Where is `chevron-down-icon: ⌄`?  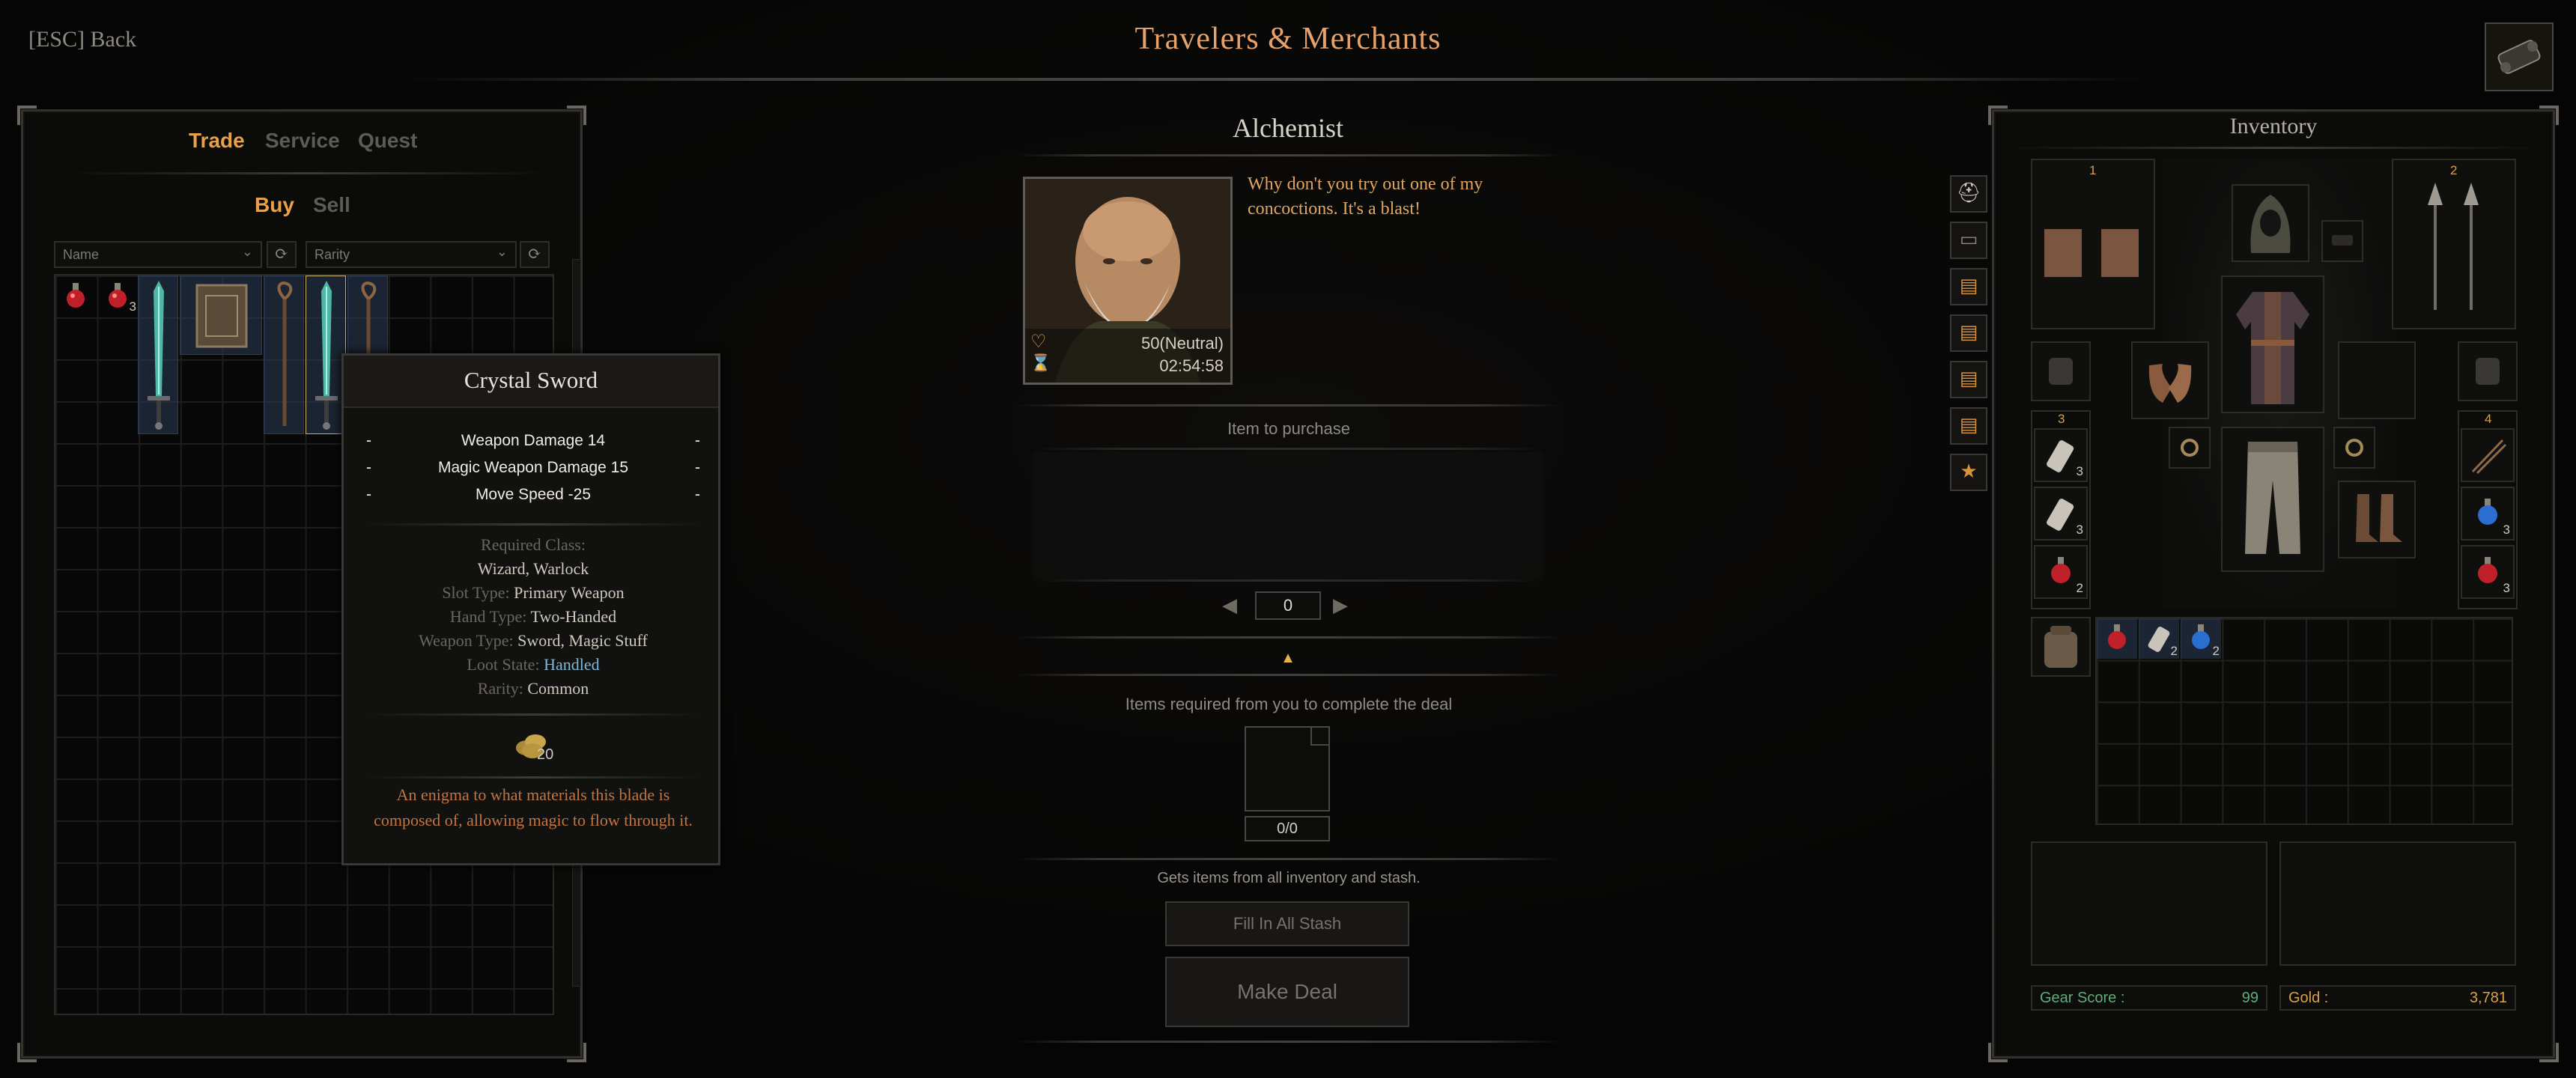 chevron-down-icon: ⌄ is located at coordinates (247, 251).